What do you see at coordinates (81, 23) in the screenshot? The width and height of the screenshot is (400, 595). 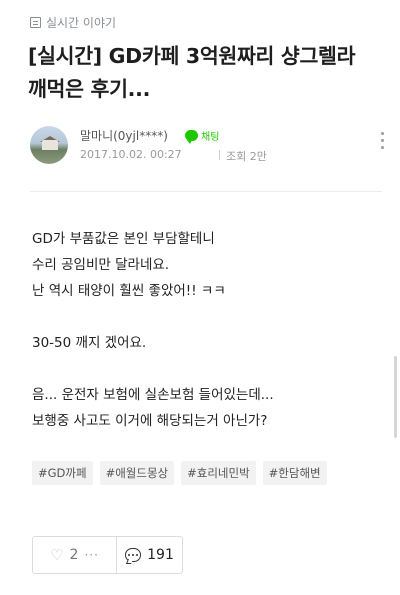 I see `board-label: 실시간 이야기` at bounding box center [81, 23].